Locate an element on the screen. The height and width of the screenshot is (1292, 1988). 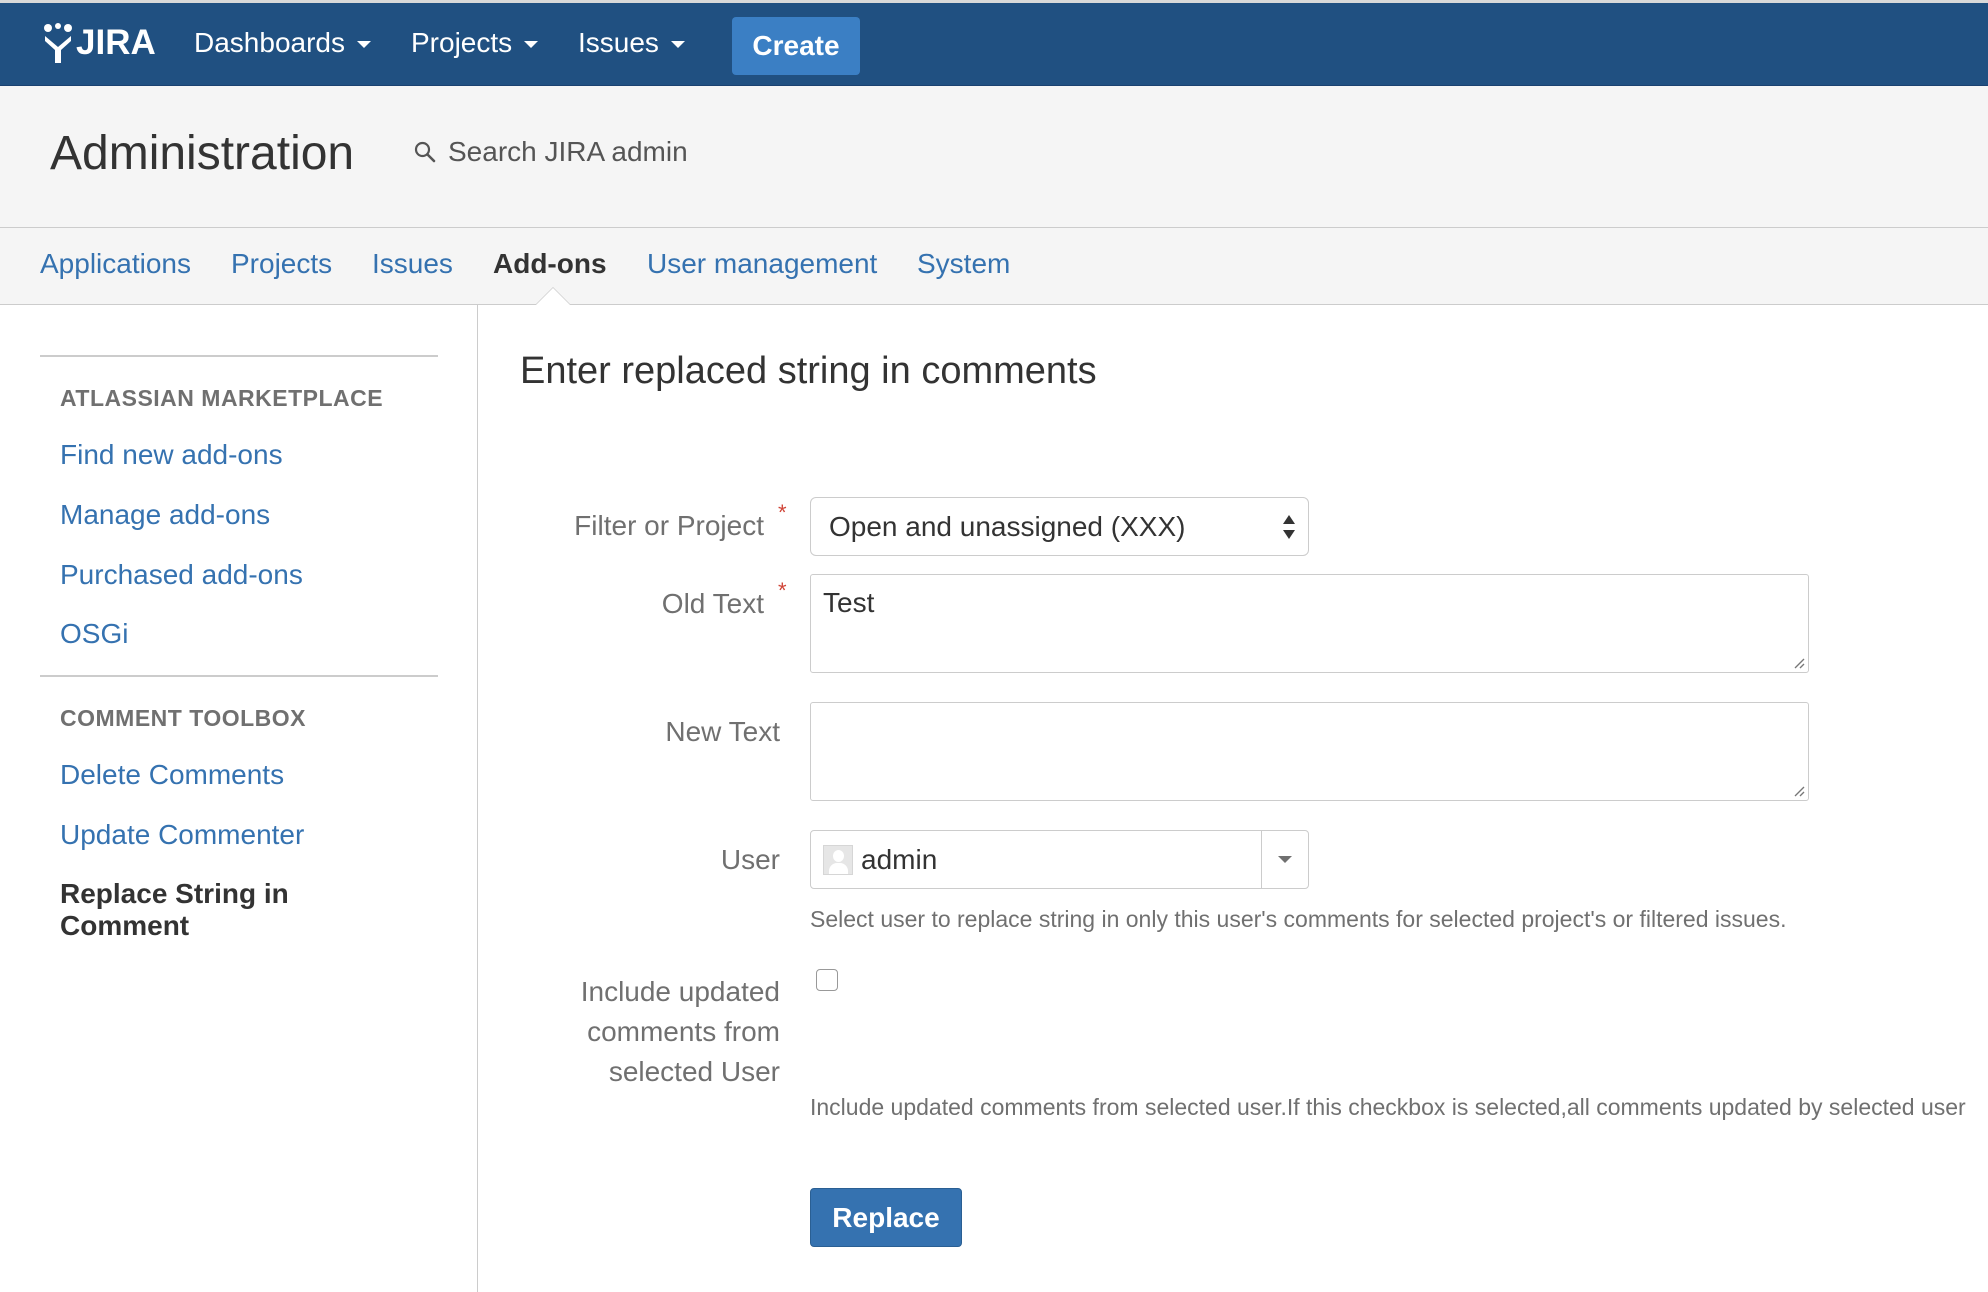
tab-system: System is located at coordinates (963, 264).